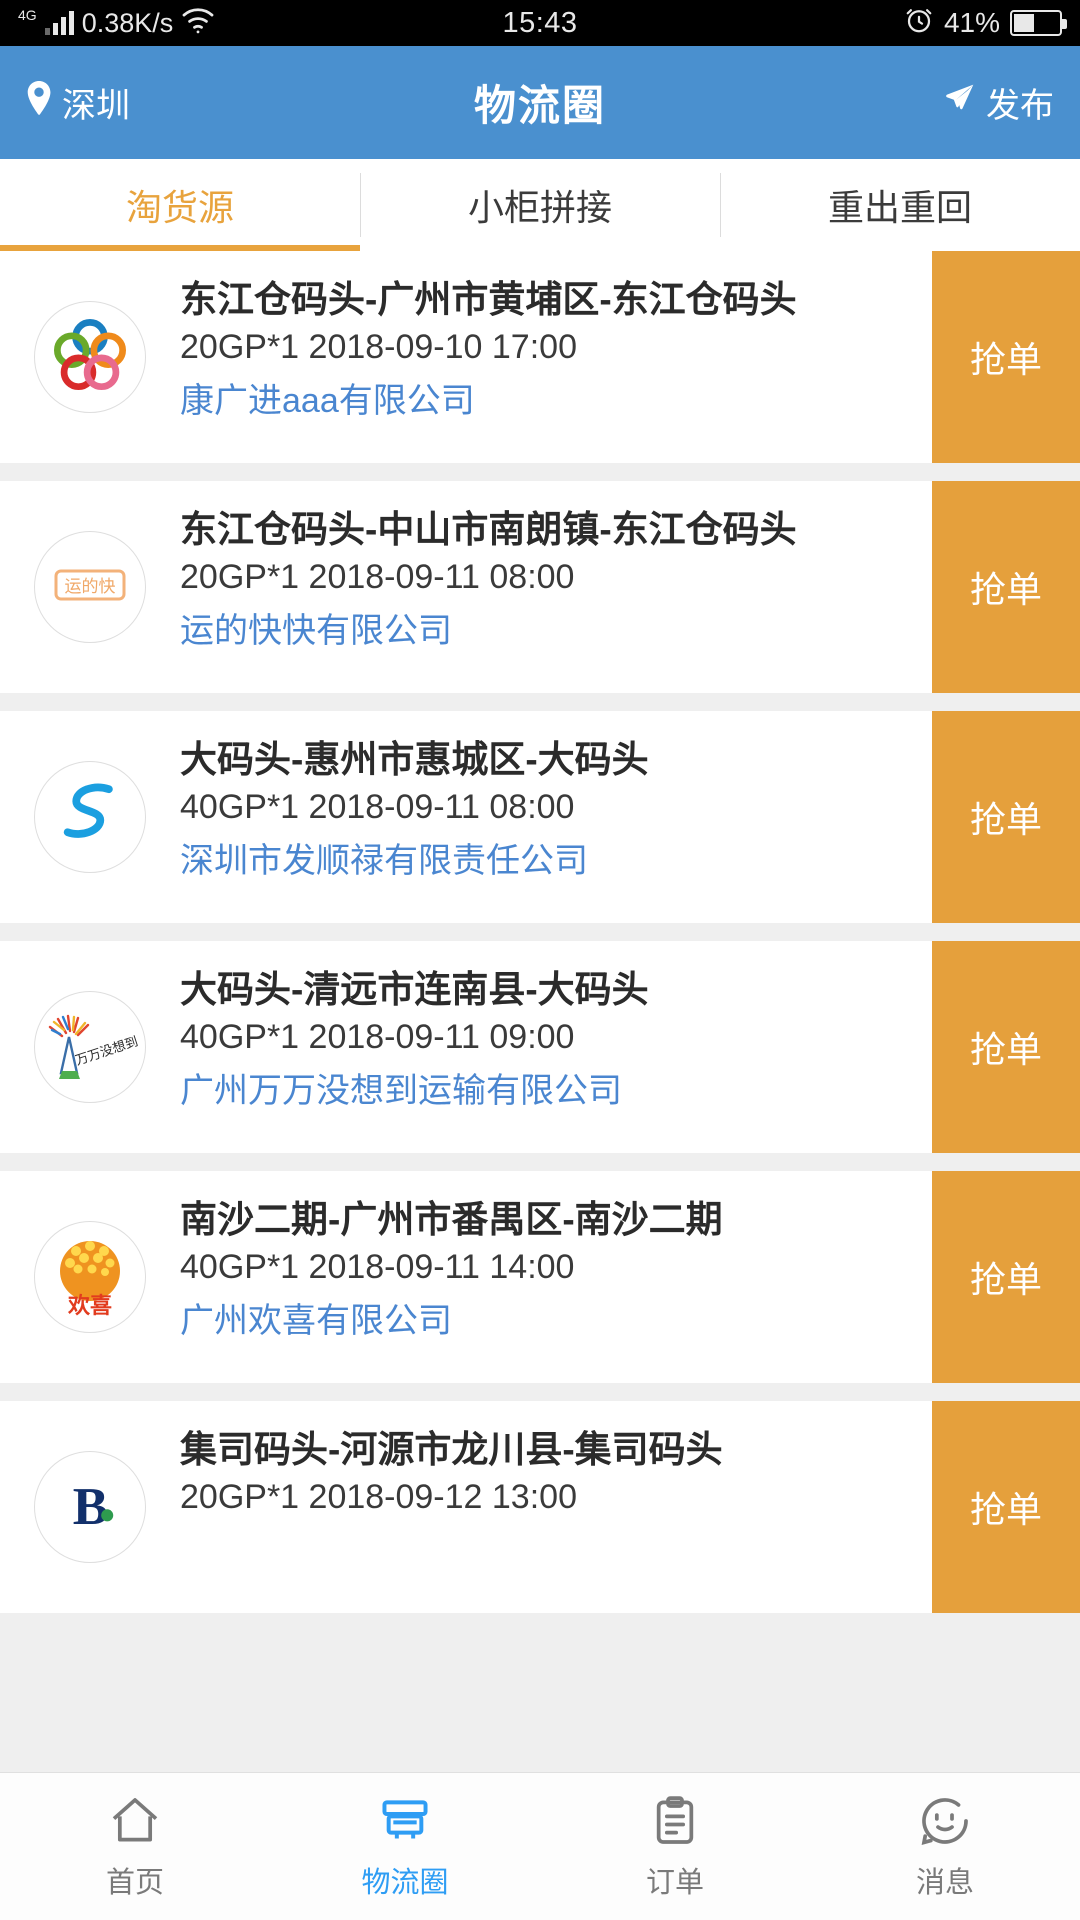 The width and height of the screenshot is (1080, 1920). I want to click on battery-percent-label: 41%, so click(972, 22).